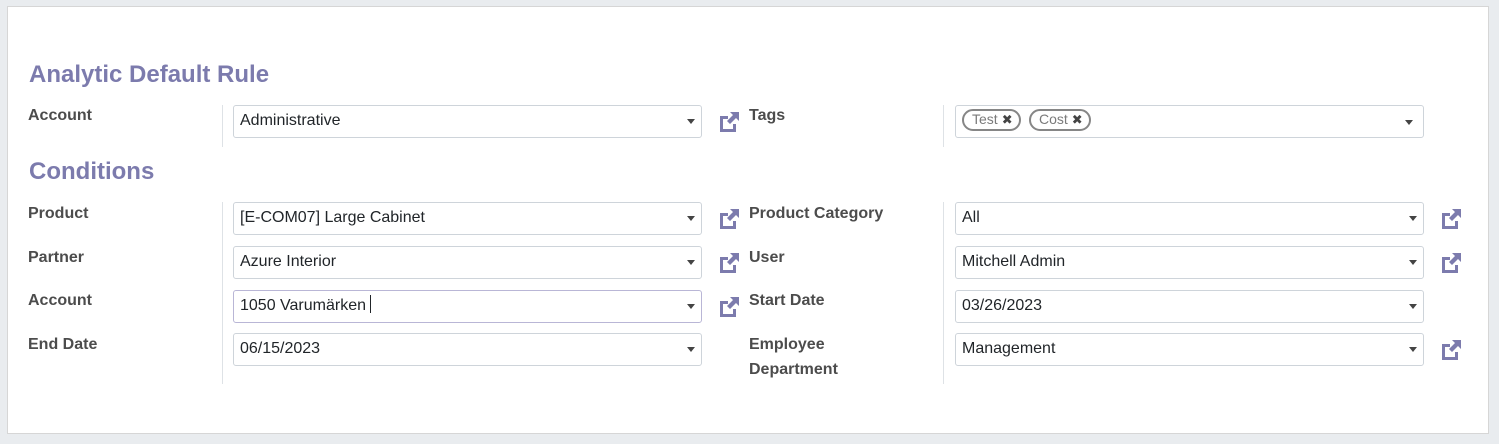 The height and width of the screenshot is (444, 1499). I want to click on end-date-value: 06/15/2023, so click(280, 348).